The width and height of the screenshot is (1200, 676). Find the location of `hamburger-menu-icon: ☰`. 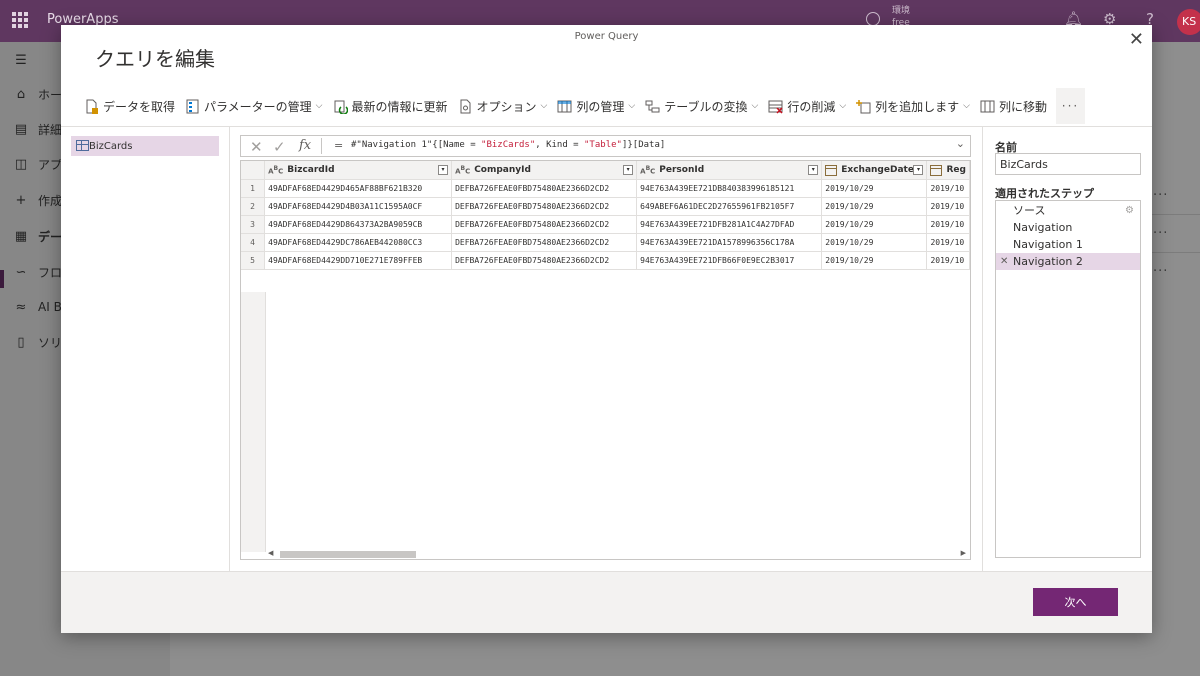

hamburger-menu-icon: ☰ is located at coordinates (21, 60).